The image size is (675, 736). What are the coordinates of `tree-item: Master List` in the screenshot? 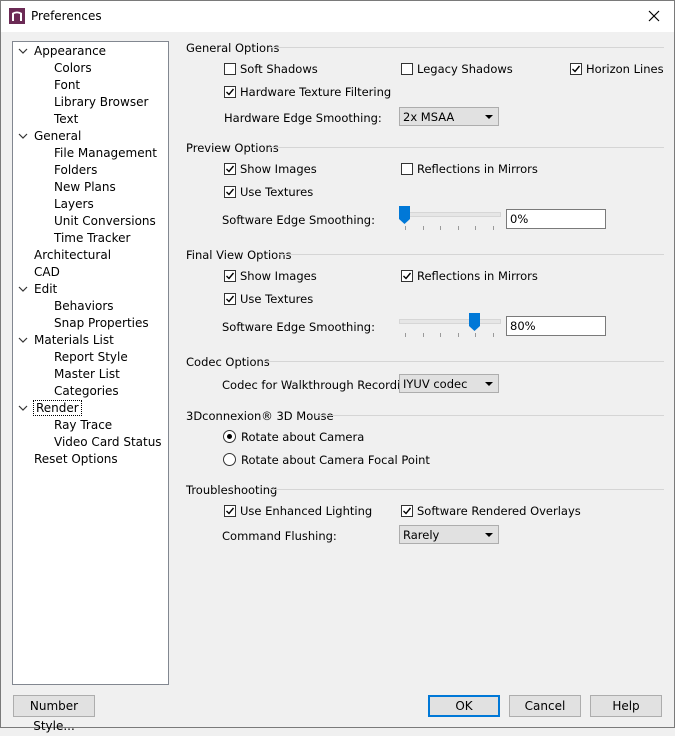 It's located at (87, 374).